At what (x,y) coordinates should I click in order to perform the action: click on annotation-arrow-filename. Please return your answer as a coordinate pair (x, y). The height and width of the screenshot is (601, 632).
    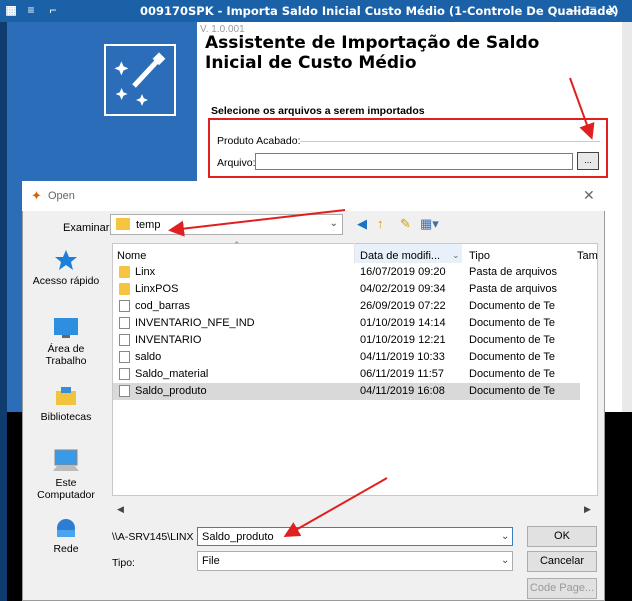
    Looking at the image, I should click on (335, 507).